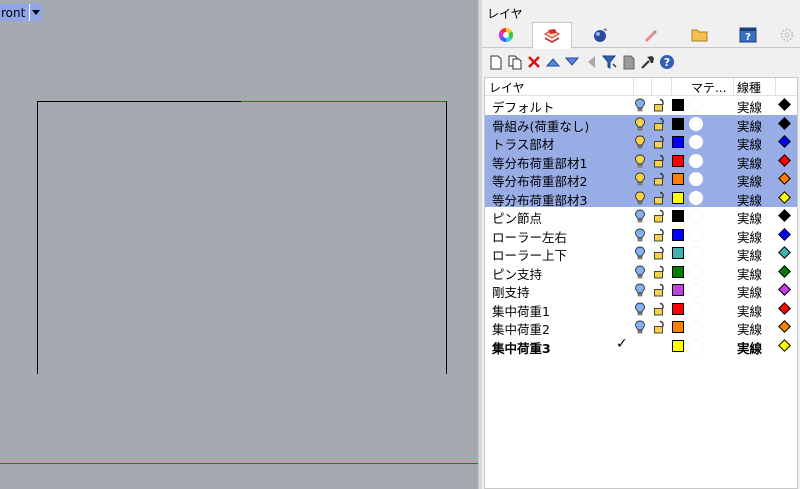  I want to click on layer-row: 骨組み(荷重なし) 実線, so click(641, 124).